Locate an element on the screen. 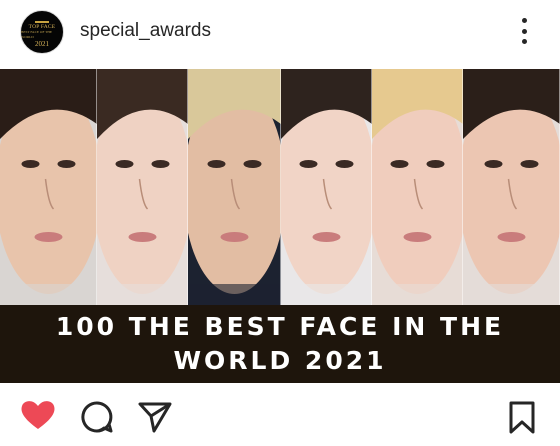  banner-text-line-2: WORLD 2021 is located at coordinates (280, 360).